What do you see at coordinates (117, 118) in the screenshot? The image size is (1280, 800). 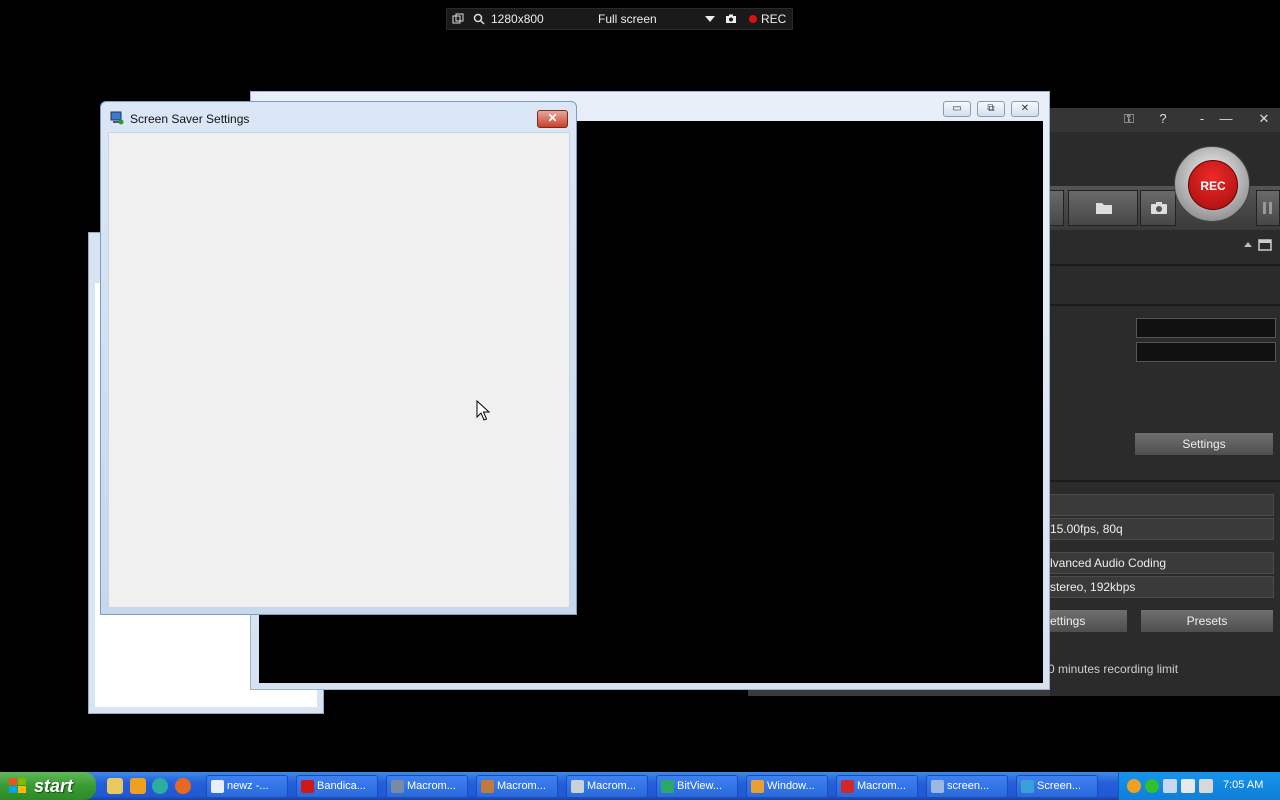 I see `monitor-icon` at bounding box center [117, 118].